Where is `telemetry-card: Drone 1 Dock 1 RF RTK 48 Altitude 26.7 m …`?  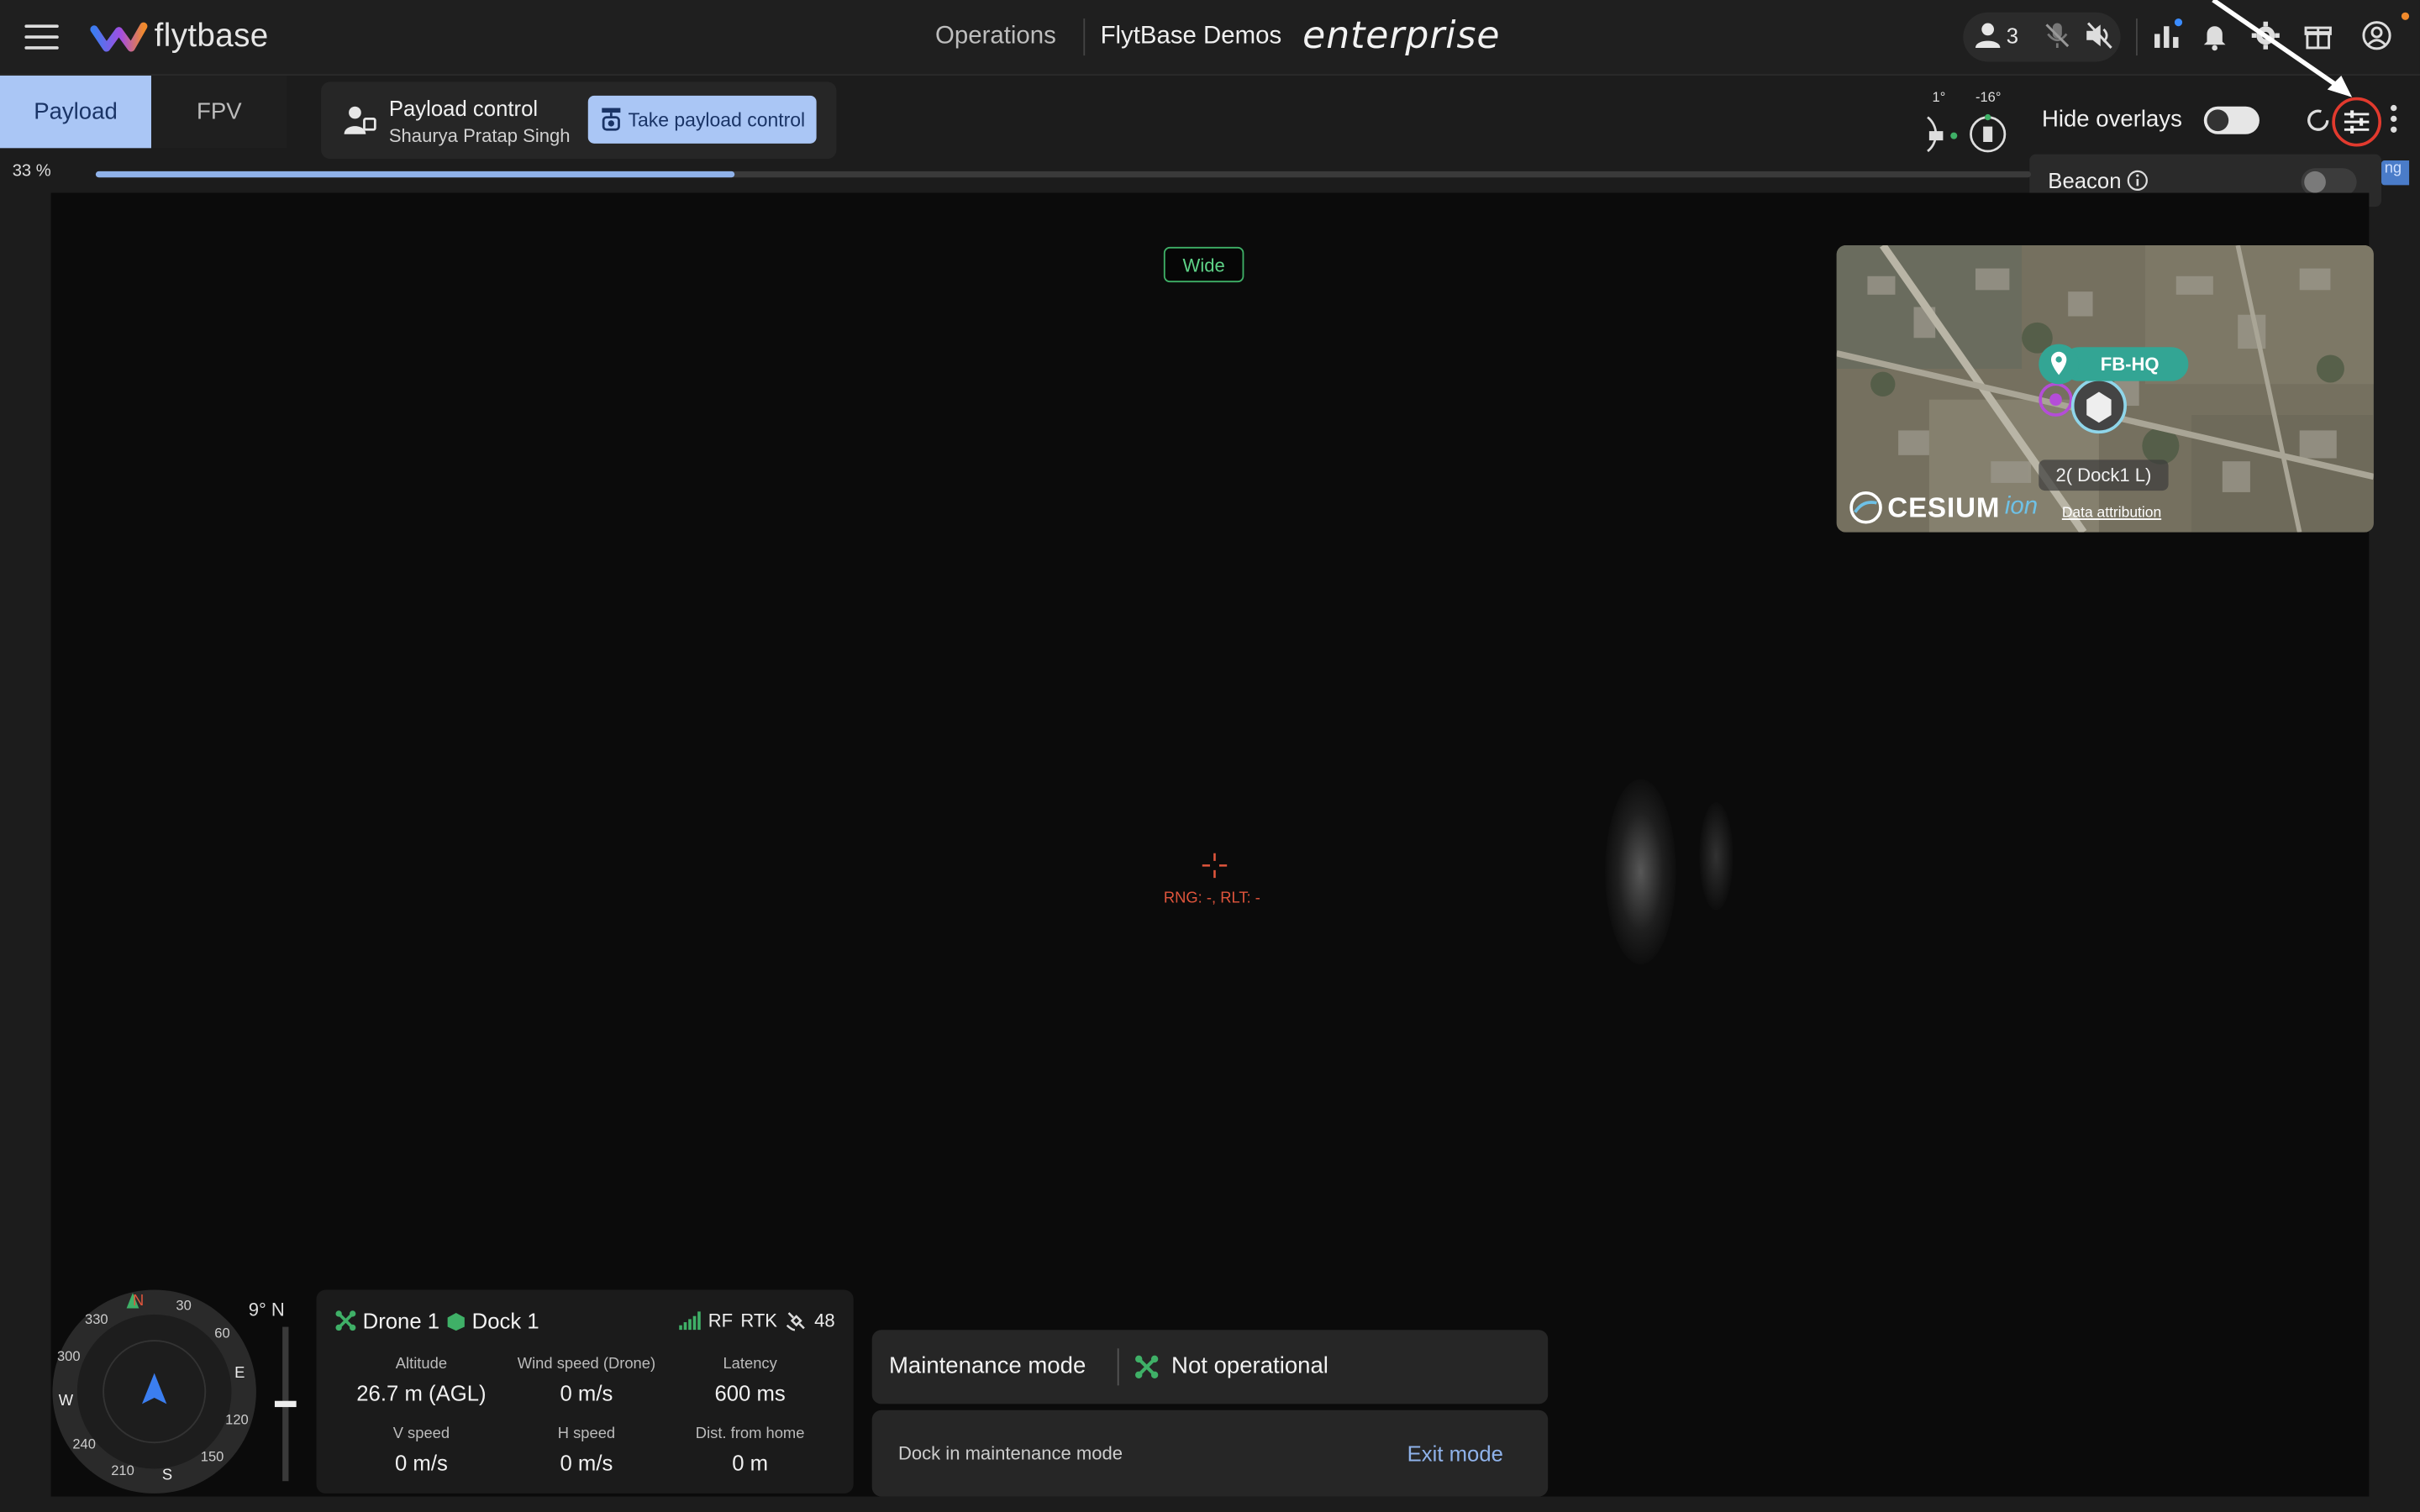 telemetry-card: Drone 1 Dock 1 RF RTK 48 Altitude 26.7 m … is located at coordinates (585, 1391).